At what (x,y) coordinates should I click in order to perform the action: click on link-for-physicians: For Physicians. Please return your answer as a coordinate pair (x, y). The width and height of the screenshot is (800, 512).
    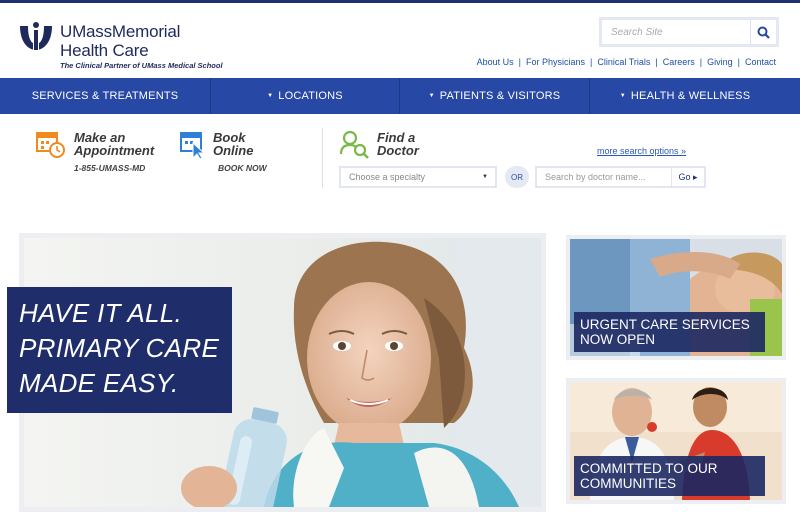
    Looking at the image, I should click on (555, 62).